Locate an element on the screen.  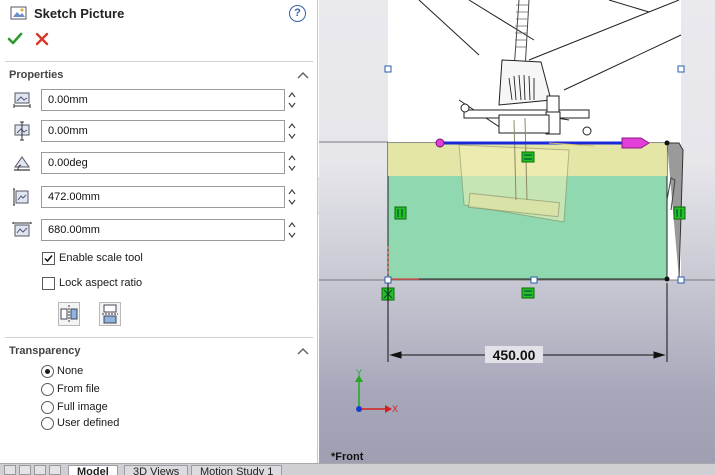
sketch-picture-icon is located at coordinates (18, 13).